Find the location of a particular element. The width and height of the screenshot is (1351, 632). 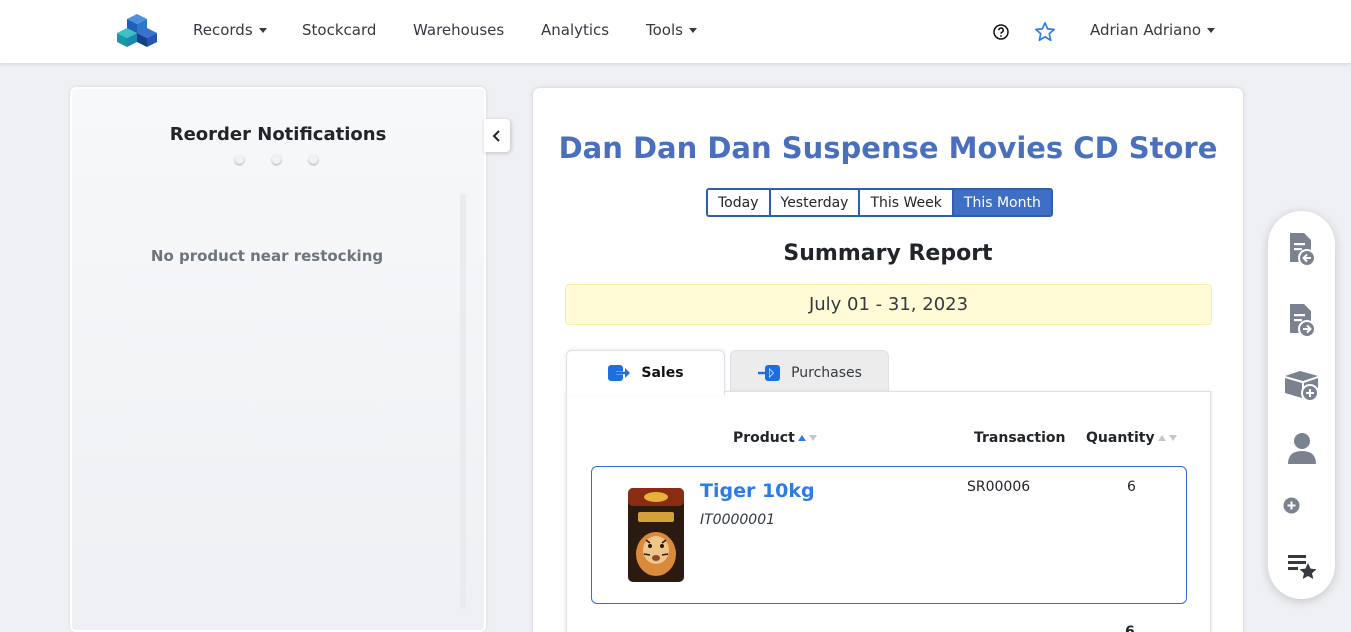

period-yesterday-button: Yesterday is located at coordinates (815, 202).